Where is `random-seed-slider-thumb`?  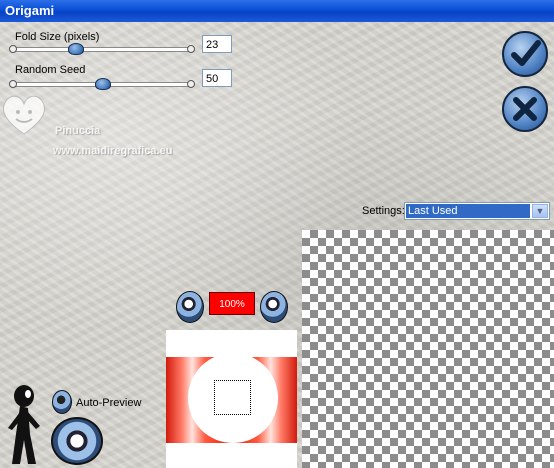 random-seed-slider-thumb is located at coordinates (103, 84).